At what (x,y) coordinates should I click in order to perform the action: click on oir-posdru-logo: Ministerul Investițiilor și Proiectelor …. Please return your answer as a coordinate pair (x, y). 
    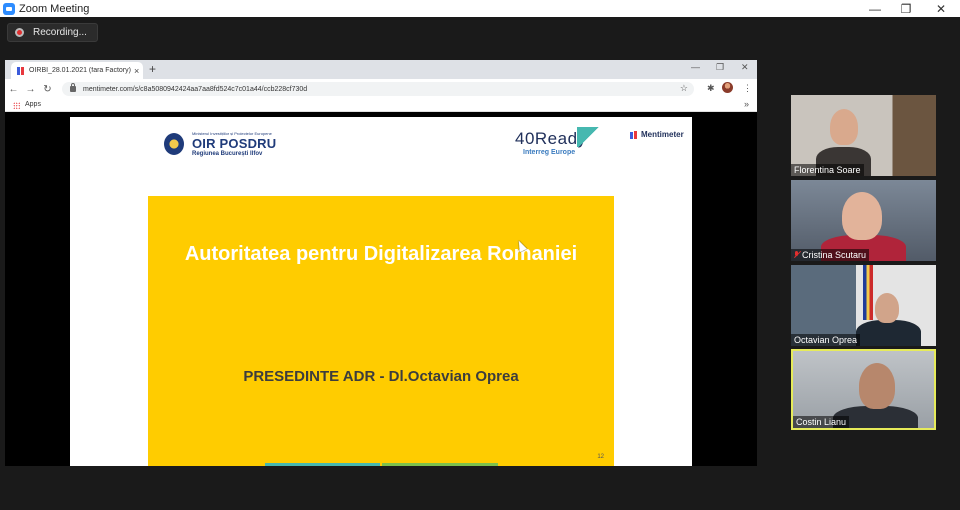
    Looking at the image, I should click on (220, 144).